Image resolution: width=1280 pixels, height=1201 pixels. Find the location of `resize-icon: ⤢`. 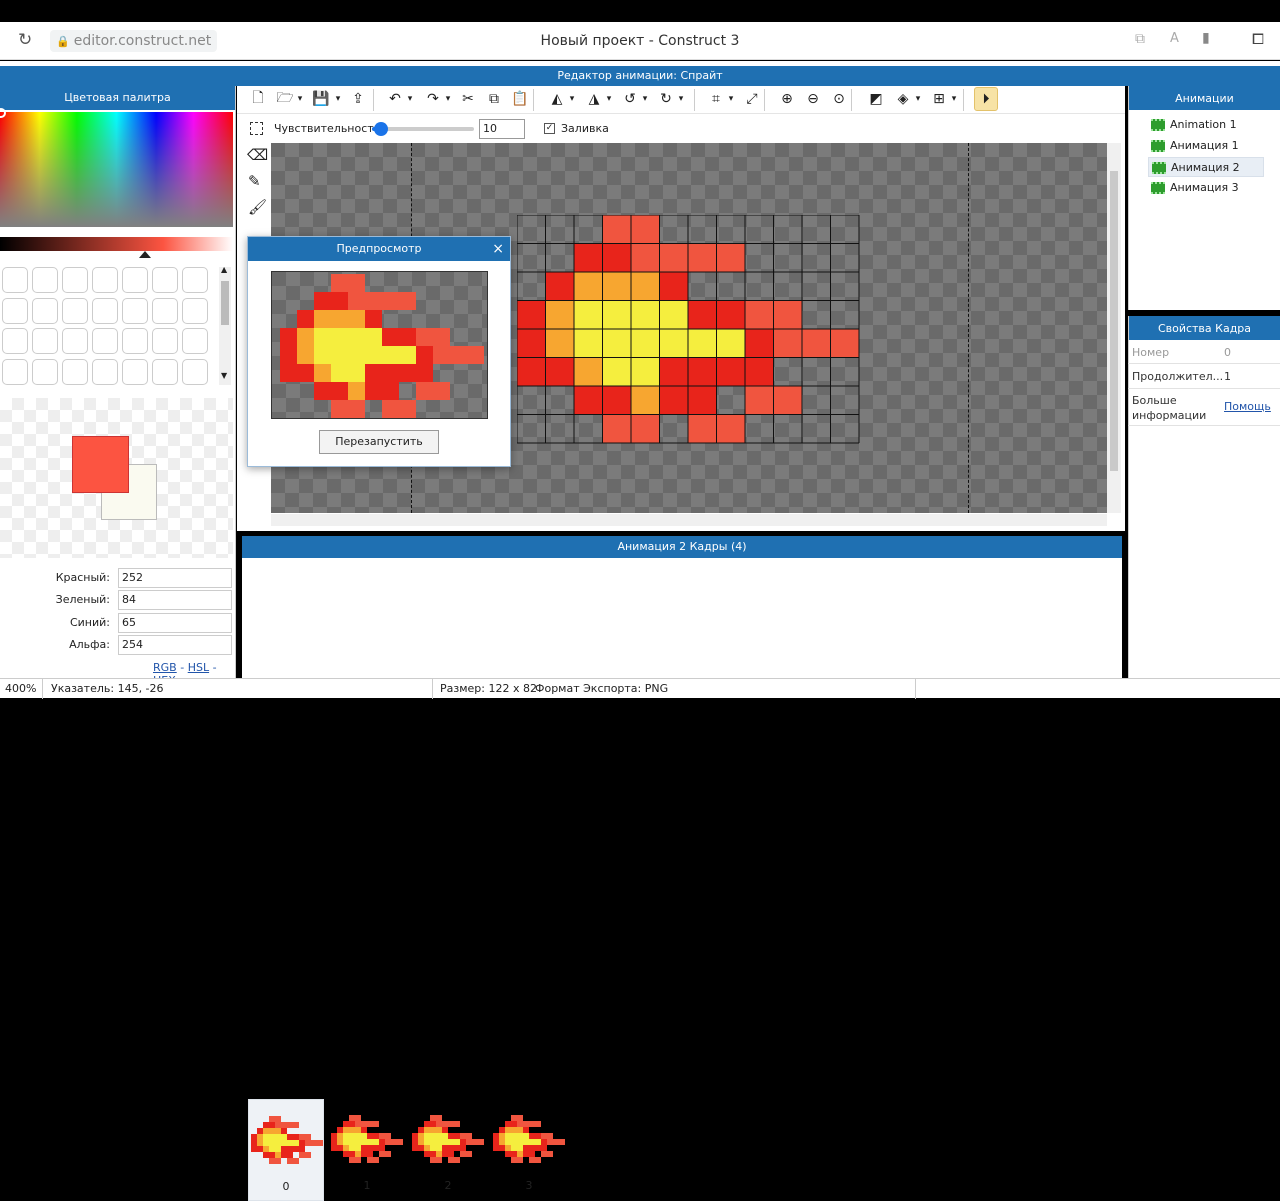

resize-icon: ⤢ is located at coordinates (752, 99).